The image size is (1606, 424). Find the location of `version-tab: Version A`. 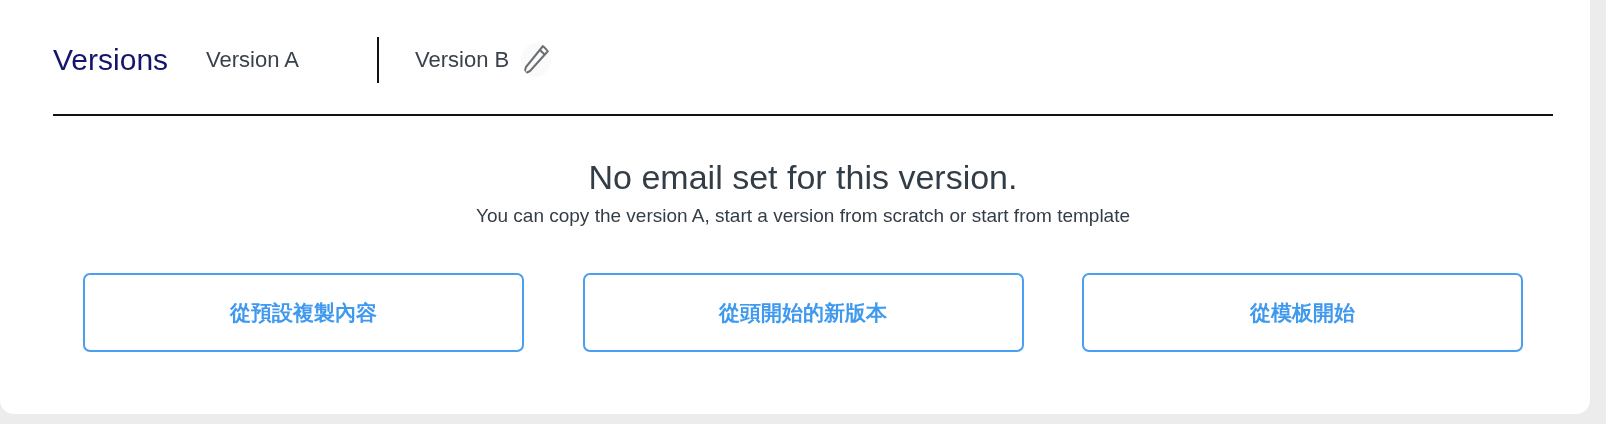

version-tab: Version A is located at coordinates (253, 60).